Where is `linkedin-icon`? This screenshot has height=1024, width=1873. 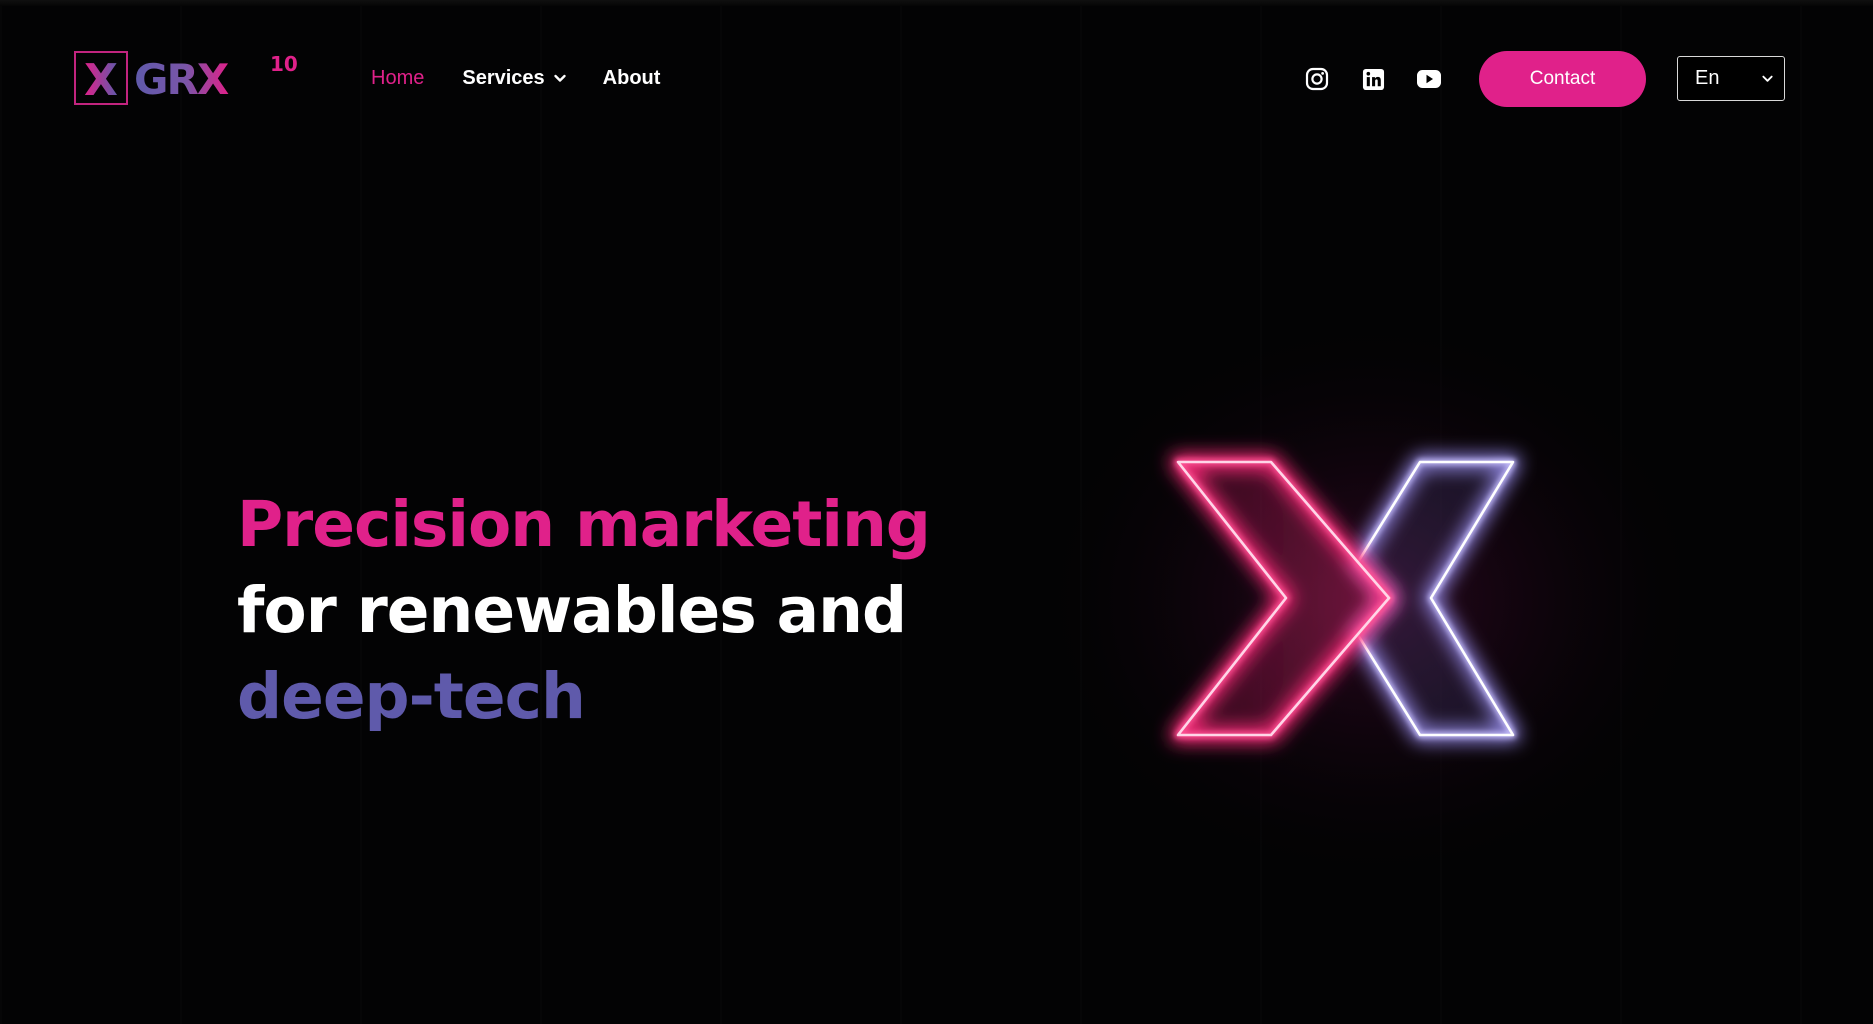 linkedin-icon is located at coordinates (1373, 79).